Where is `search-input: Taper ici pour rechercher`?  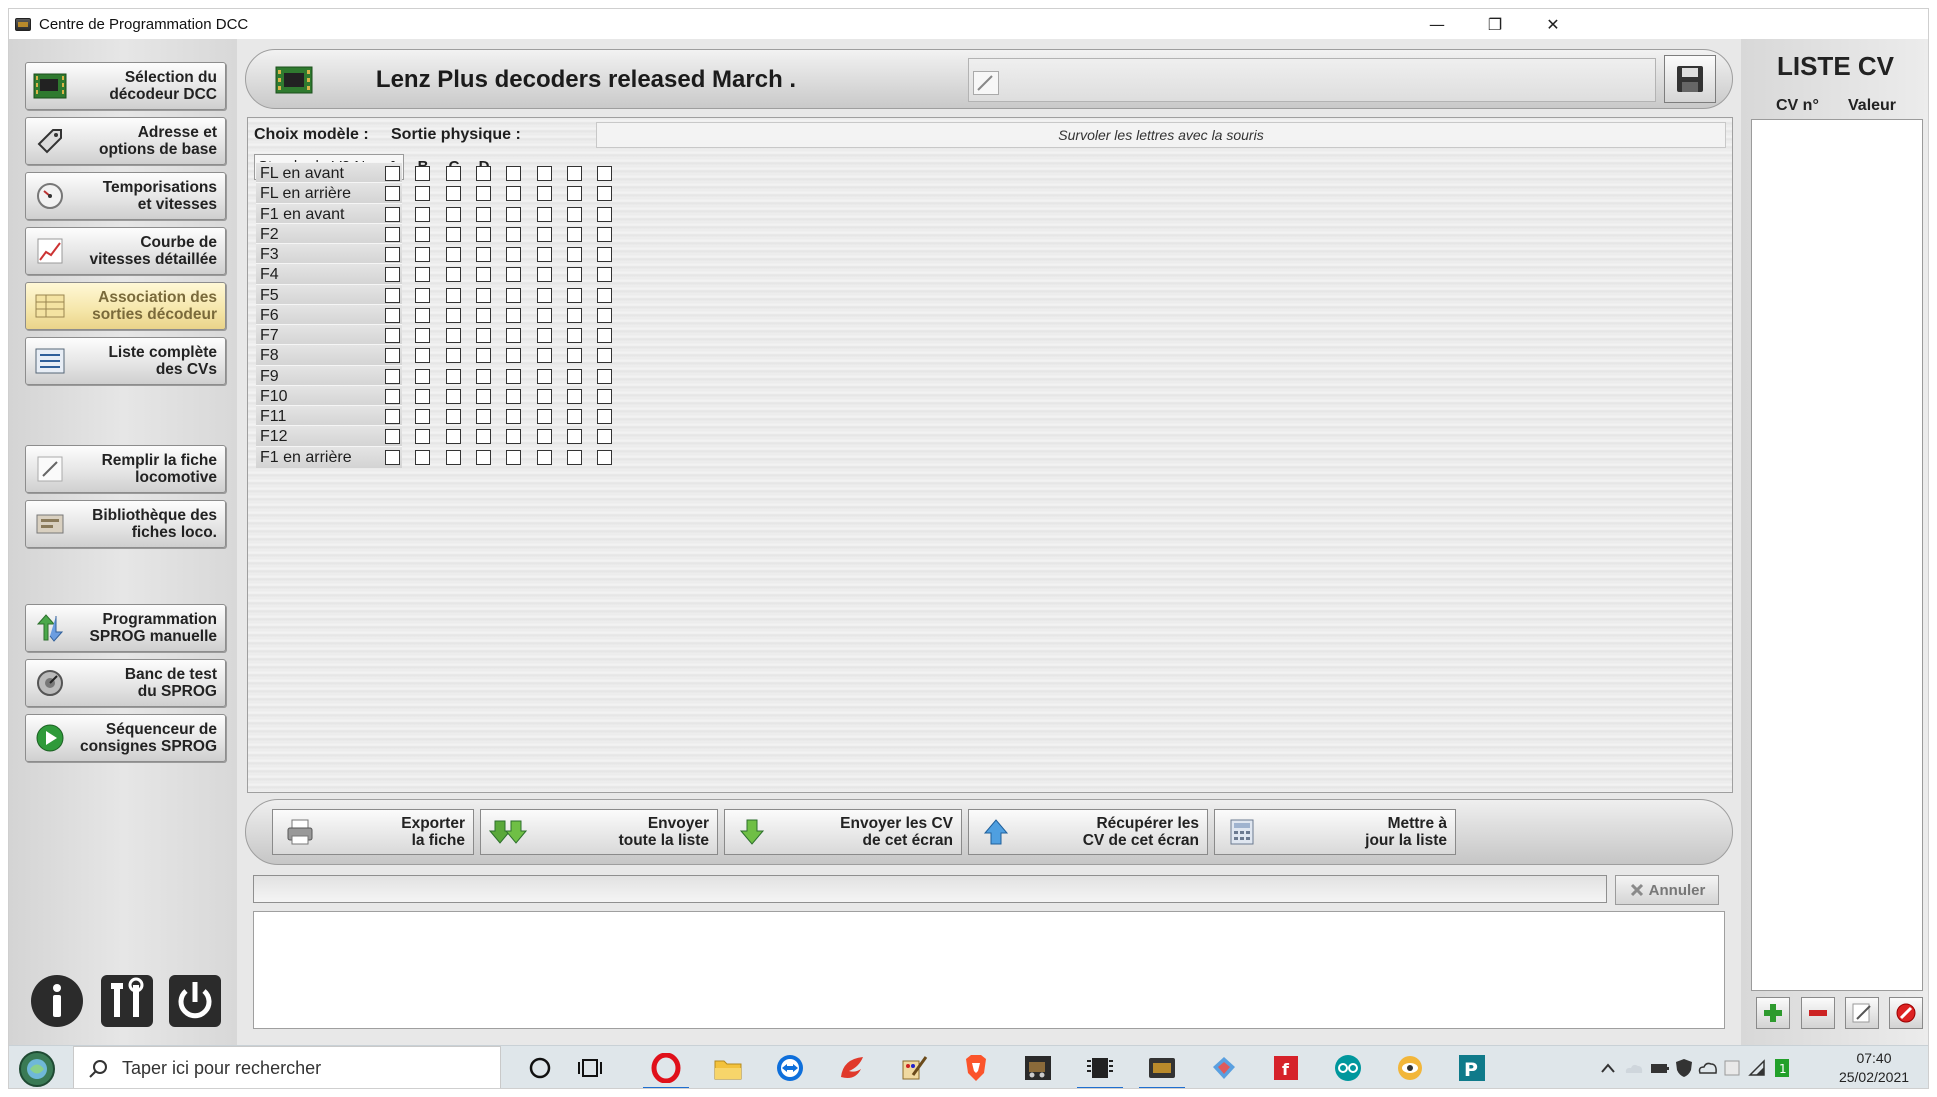 search-input: Taper ici pour rechercher is located at coordinates (287, 1067).